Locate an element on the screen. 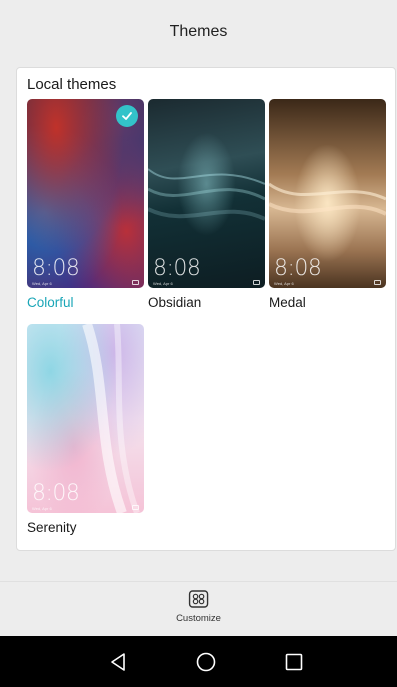 The image size is (397, 687). back-button is located at coordinates (118, 662).